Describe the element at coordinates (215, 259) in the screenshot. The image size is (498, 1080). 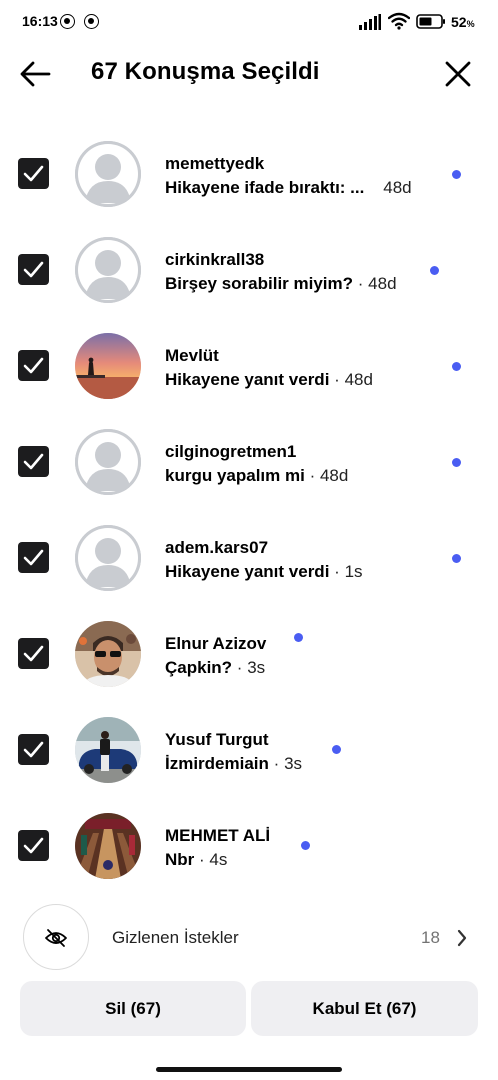
I see `conversation-username: cirkinkrall38` at that location.